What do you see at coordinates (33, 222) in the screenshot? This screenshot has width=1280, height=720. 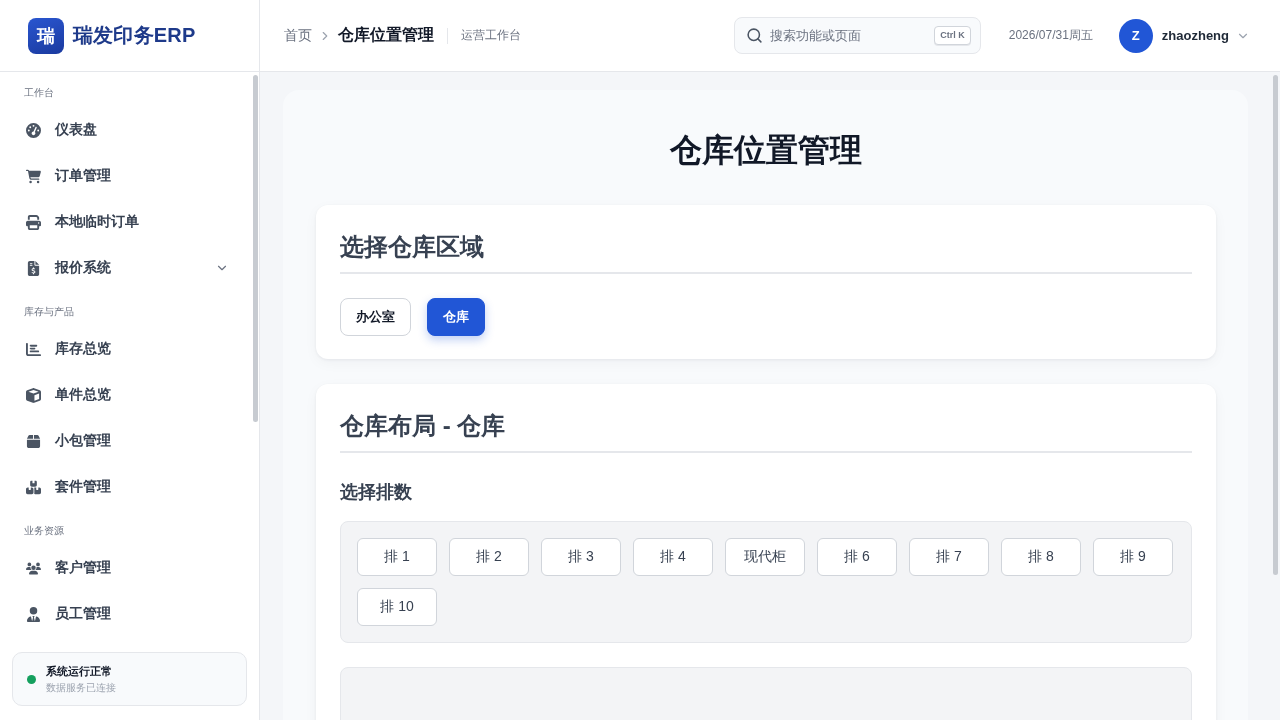 I see `printer-icon` at bounding box center [33, 222].